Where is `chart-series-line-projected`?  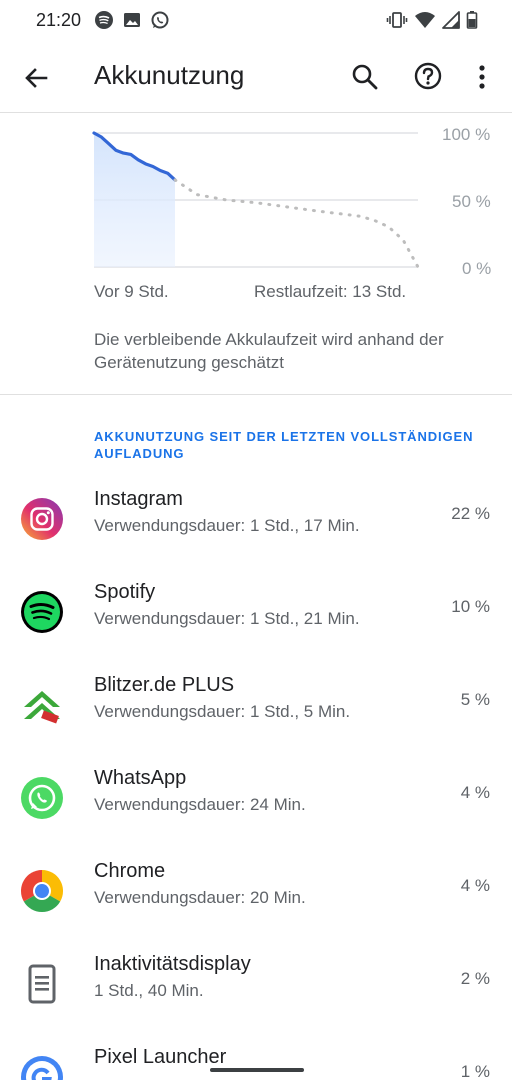 chart-series-line-projected is located at coordinates (296, 223).